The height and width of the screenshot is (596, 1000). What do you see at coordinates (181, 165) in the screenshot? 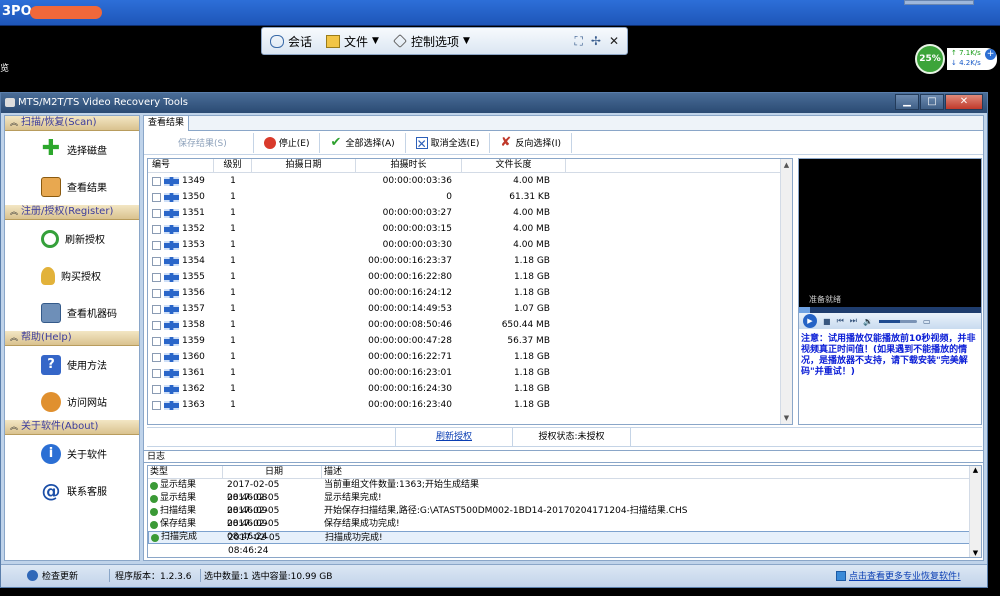
I see `column-header-id: 编号` at bounding box center [181, 165].